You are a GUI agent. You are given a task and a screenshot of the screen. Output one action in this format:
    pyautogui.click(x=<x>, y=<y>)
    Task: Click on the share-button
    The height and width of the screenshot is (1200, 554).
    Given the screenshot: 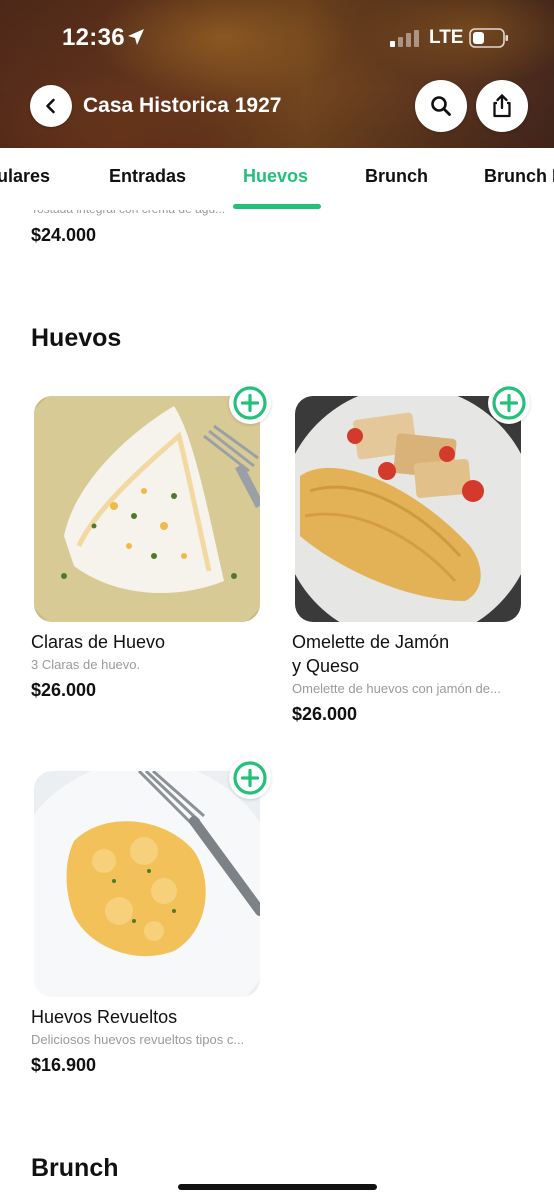 What is the action you would take?
    pyautogui.click(x=502, y=106)
    